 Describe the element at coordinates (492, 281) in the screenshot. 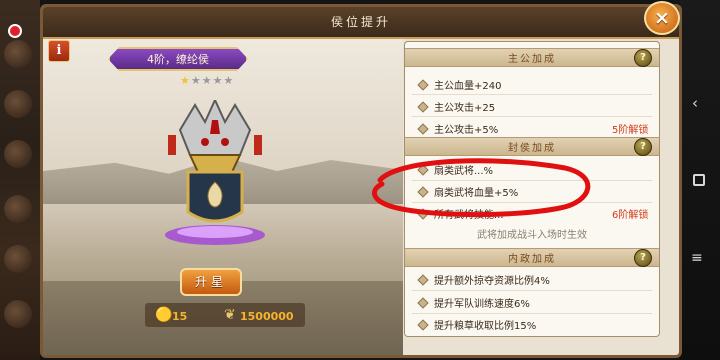

I see `bonus-row: 提升额外掠夺资源比例4%` at that location.